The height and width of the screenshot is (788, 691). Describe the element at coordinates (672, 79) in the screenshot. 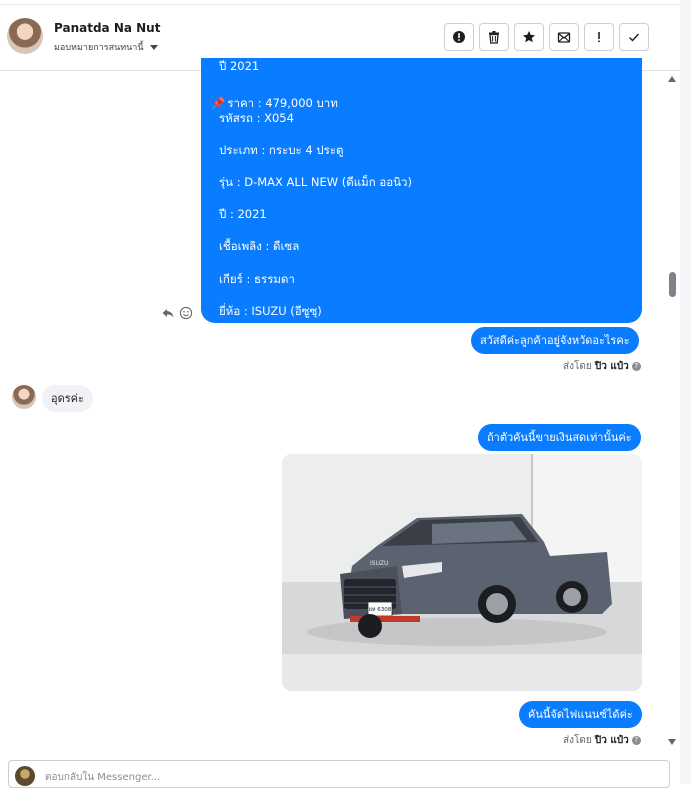

I see `scroll-up-arrow-icon` at that location.